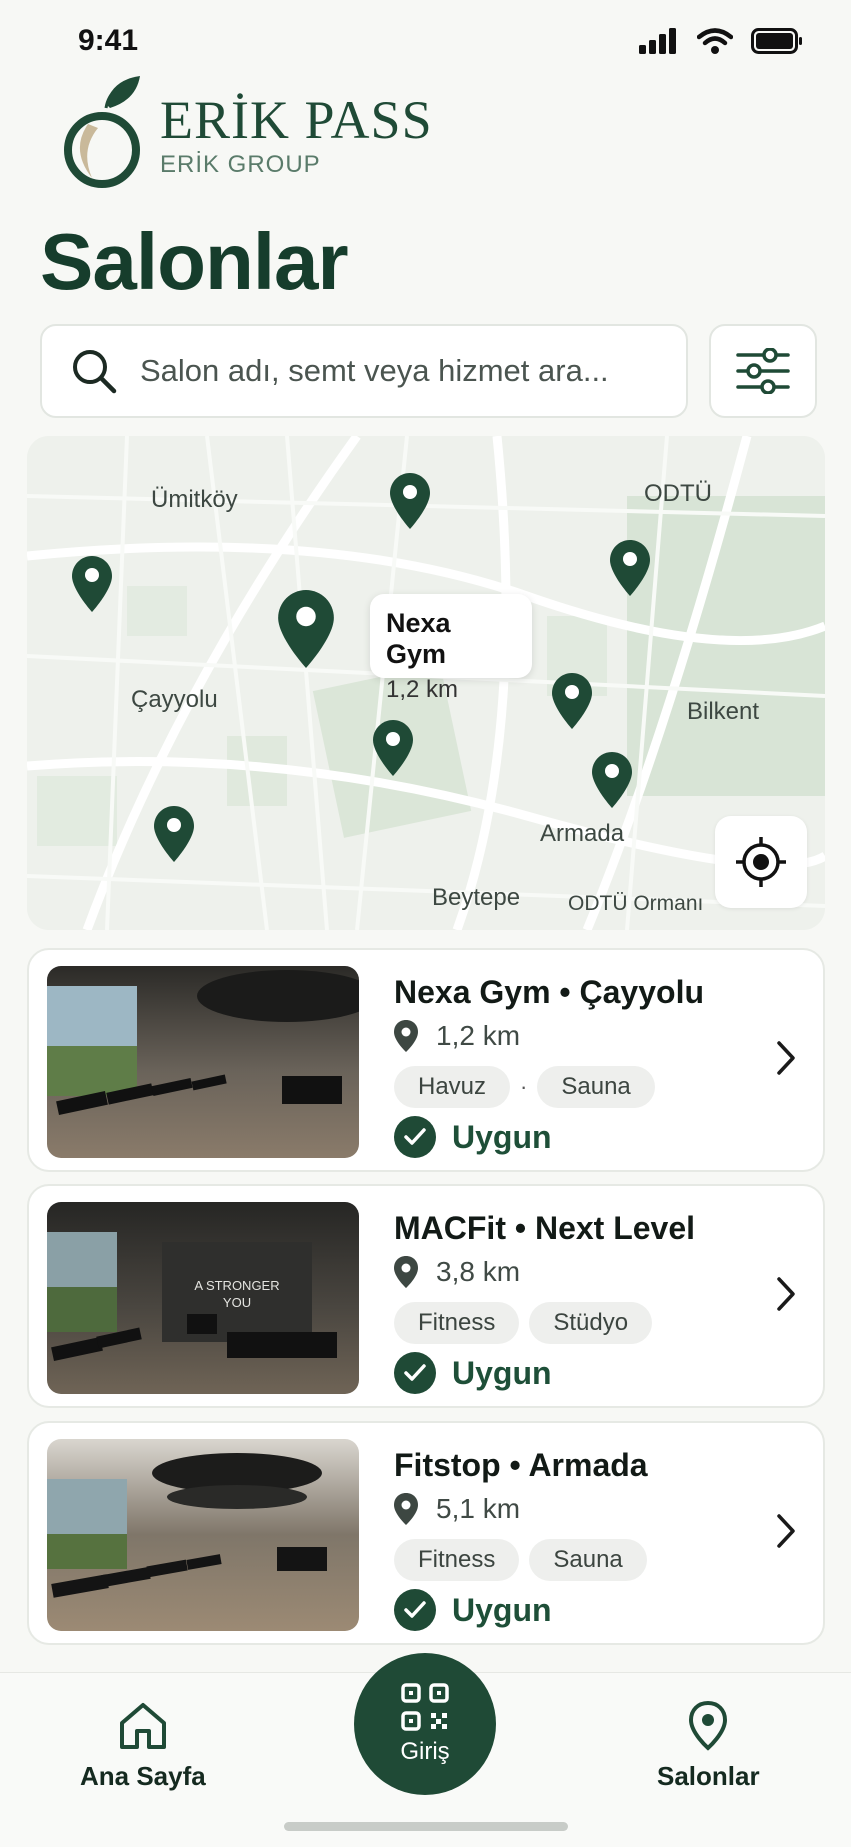 This screenshot has height=1847, width=851. Describe the element at coordinates (194, 261) in the screenshot. I see `page-title: Salonlar` at that location.